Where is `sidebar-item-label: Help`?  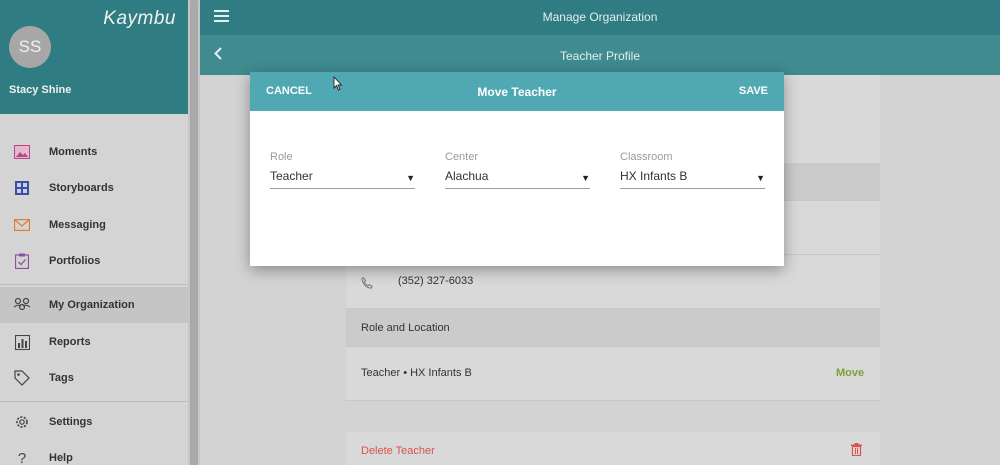
sidebar-item-label: Help is located at coordinates (61, 458).